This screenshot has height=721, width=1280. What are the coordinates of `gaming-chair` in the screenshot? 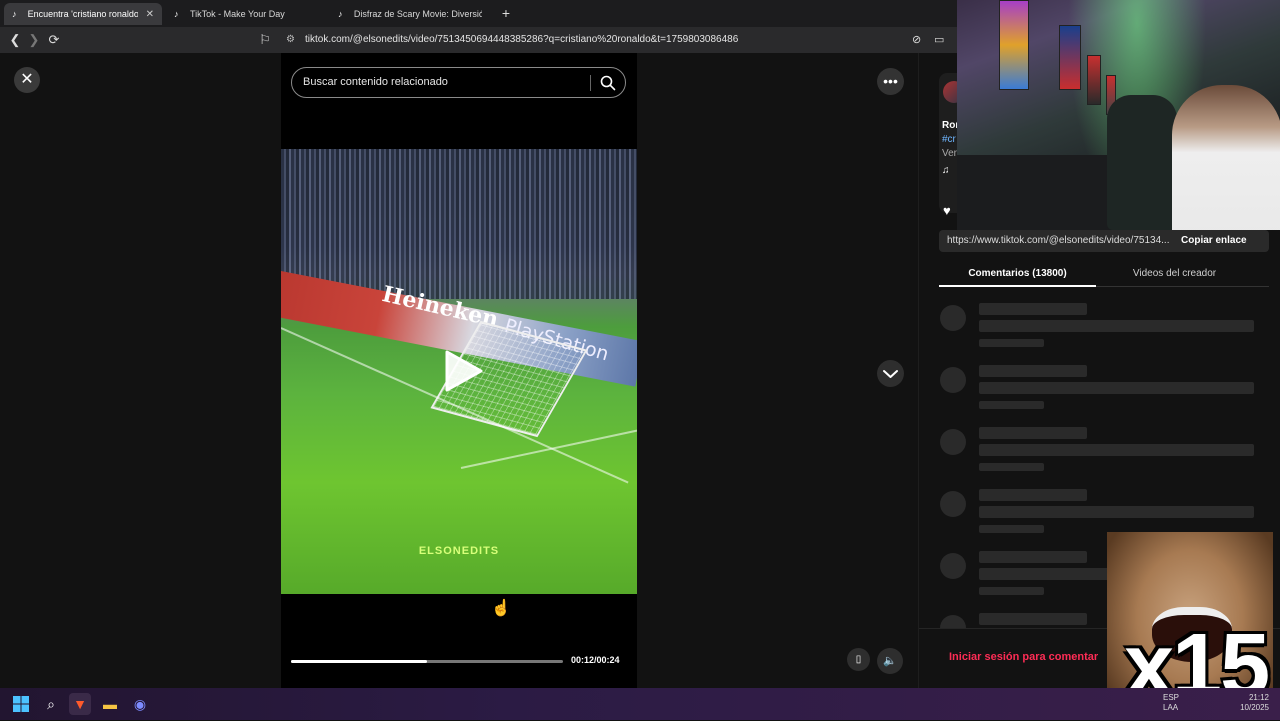 It's located at (1142, 162).